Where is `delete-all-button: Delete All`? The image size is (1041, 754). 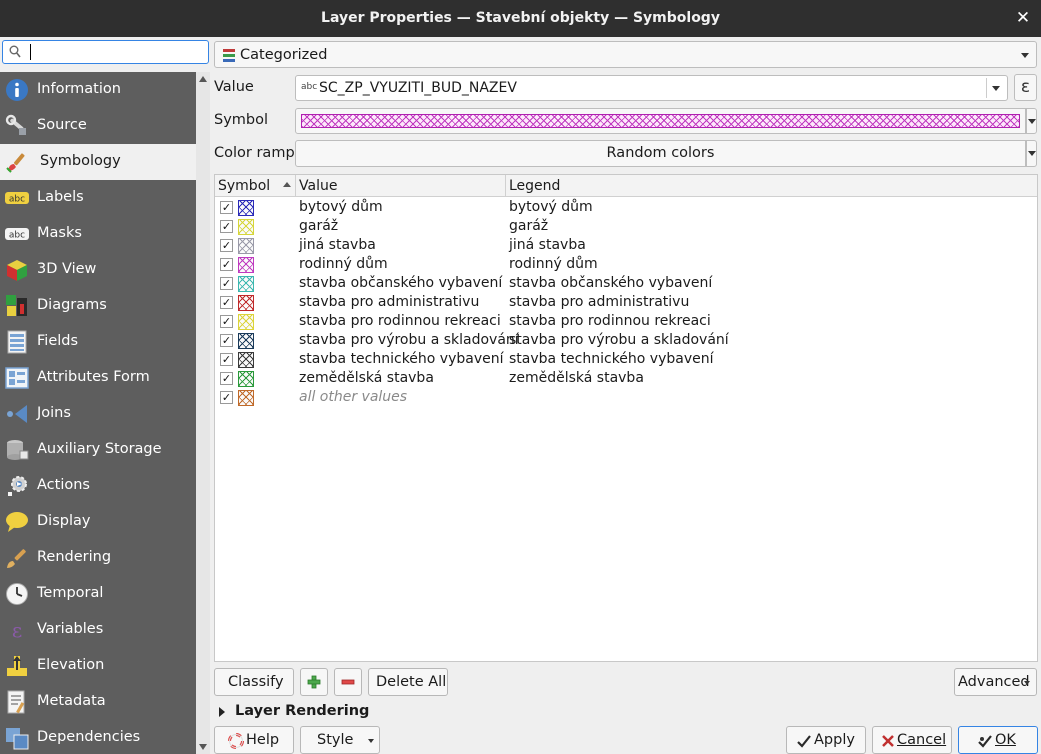 delete-all-button: Delete All is located at coordinates (408, 682).